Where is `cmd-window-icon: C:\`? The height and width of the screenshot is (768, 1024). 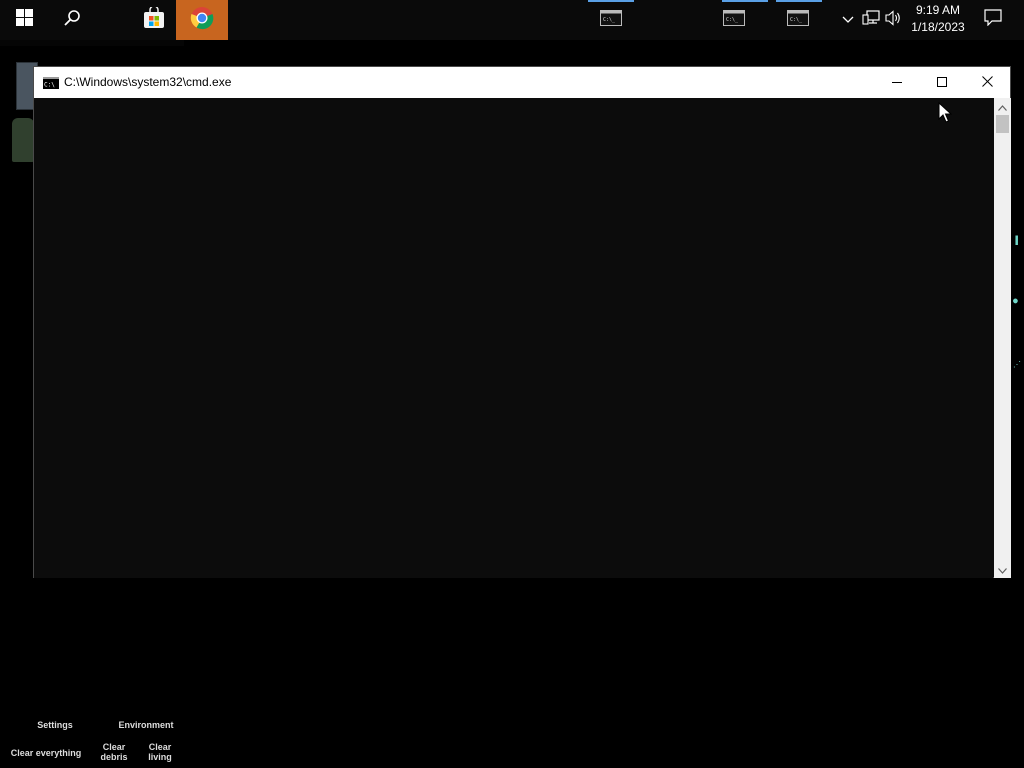 cmd-window-icon: C:\ is located at coordinates (51, 82).